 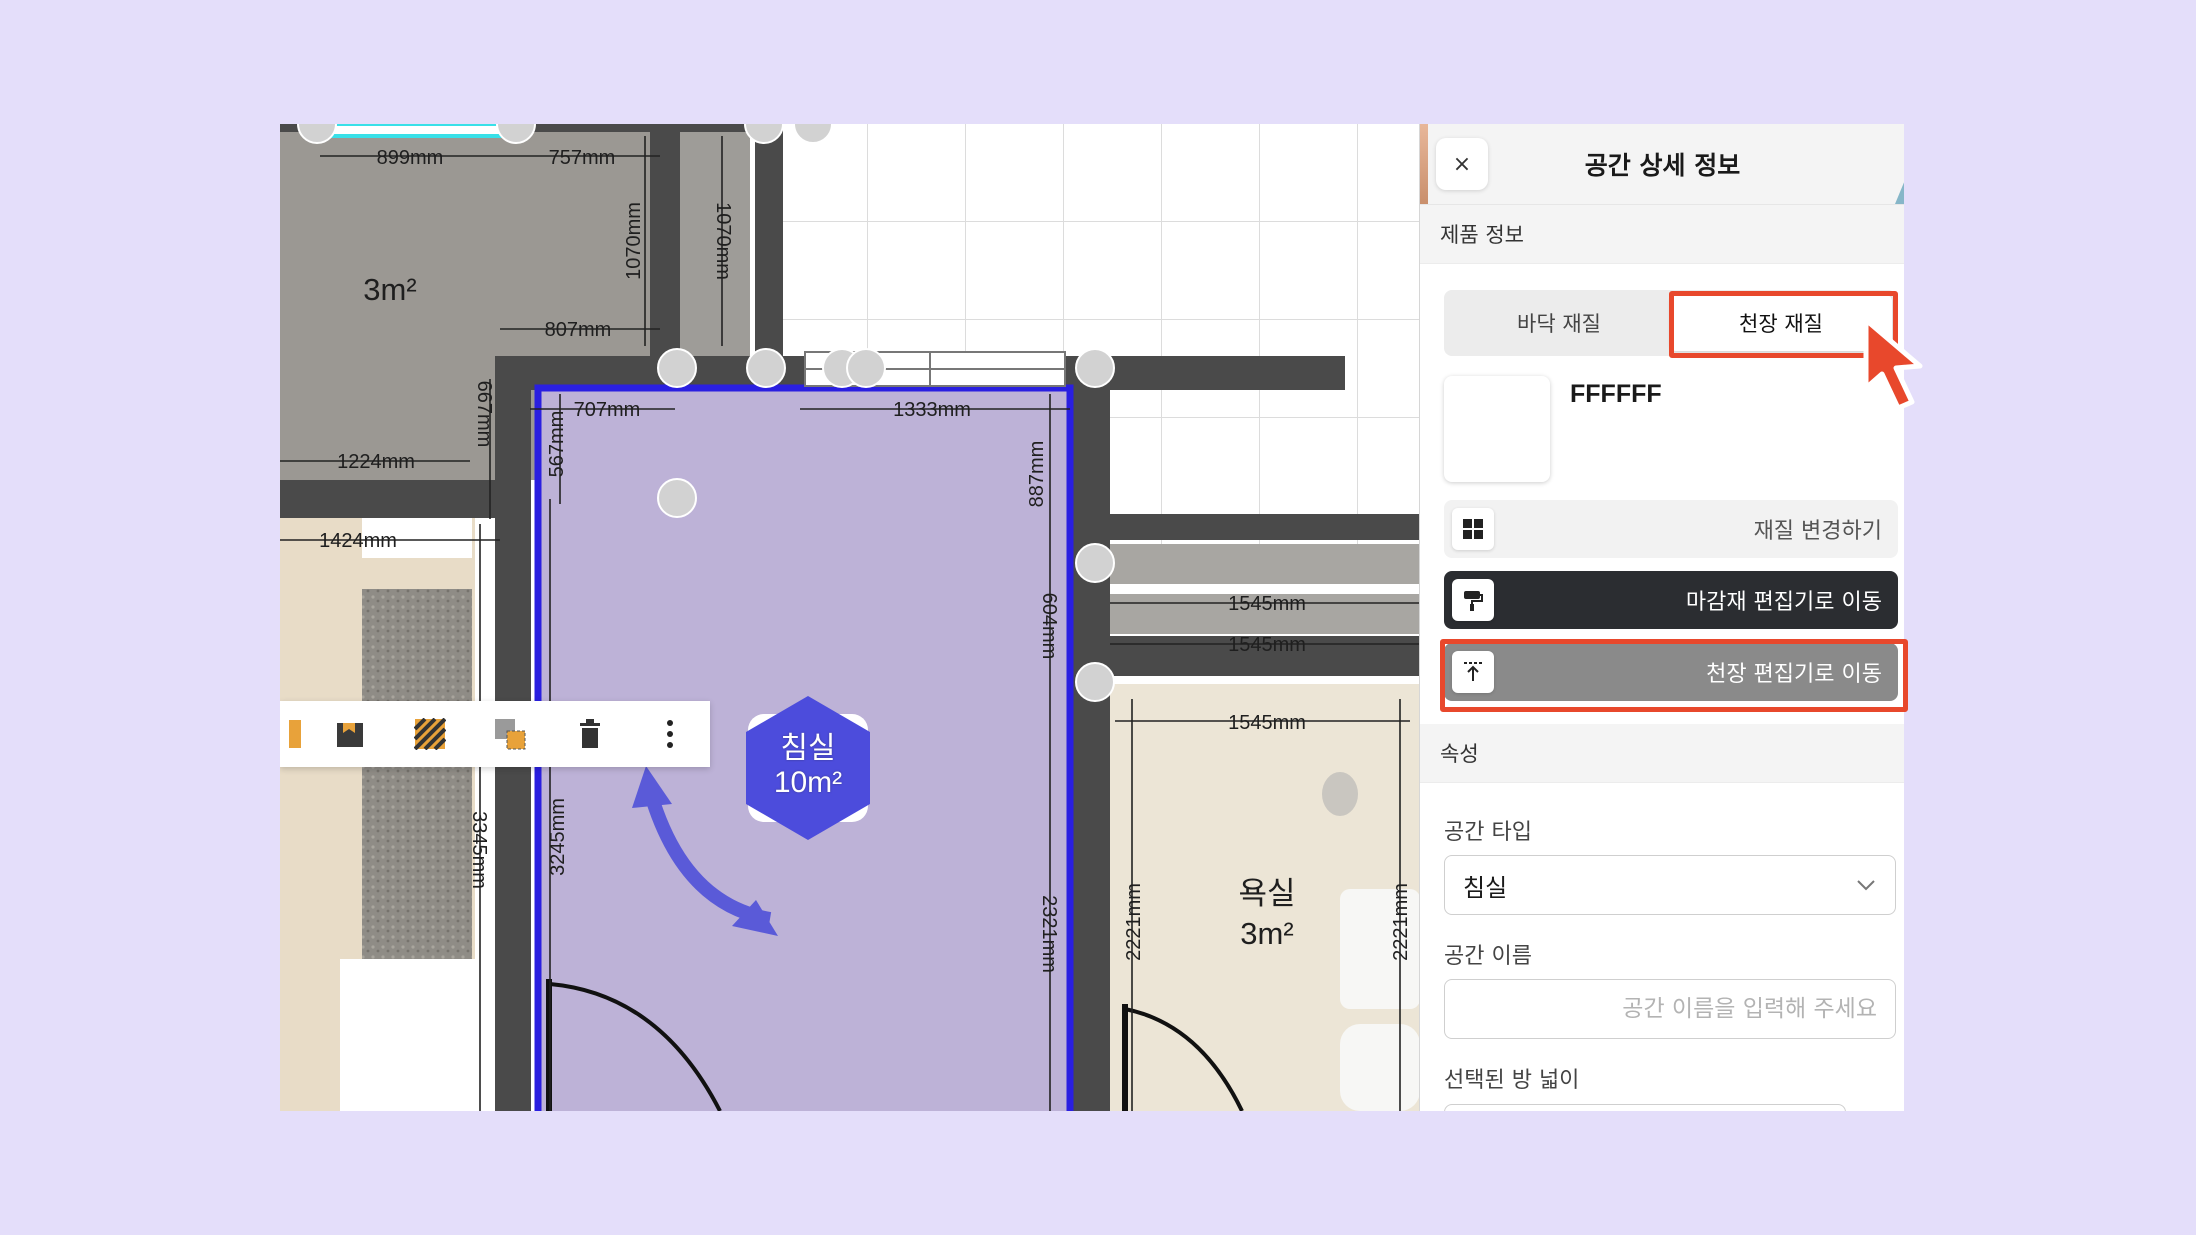 I want to click on copy-style-icon, so click(x=510, y=734).